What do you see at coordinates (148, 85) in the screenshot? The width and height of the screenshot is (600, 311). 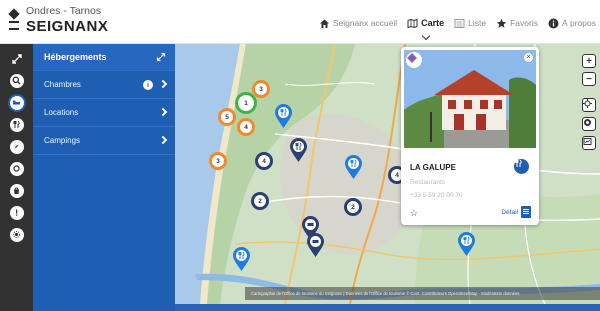 I see `info-icon: i` at bounding box center [148, 85].